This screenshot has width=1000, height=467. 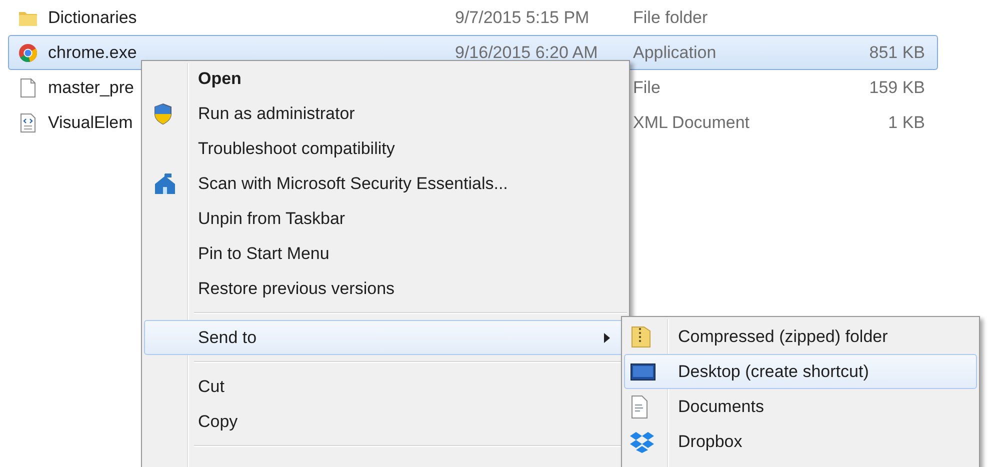 What do you see at coordinates (92, 18) in the screenshot?
I see `file-name: Dictionaries` at bounding box center [92, 18].